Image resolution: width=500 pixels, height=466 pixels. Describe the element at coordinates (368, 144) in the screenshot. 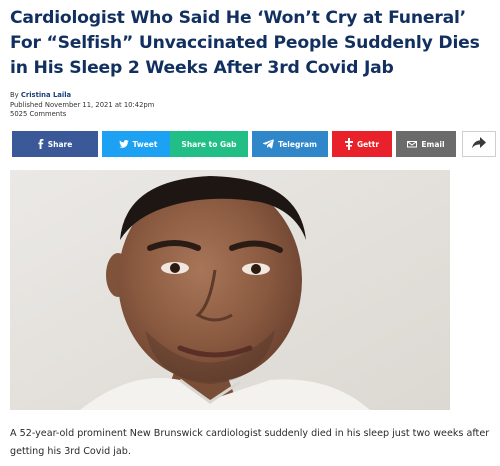

I see `gettr-share-label: Gettr` at that location.